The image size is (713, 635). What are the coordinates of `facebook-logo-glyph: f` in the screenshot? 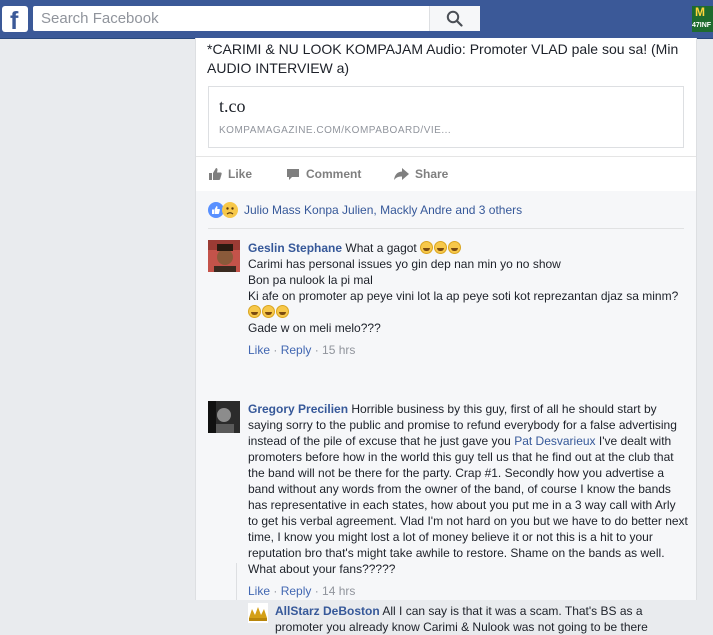 It's located at (14, 21).